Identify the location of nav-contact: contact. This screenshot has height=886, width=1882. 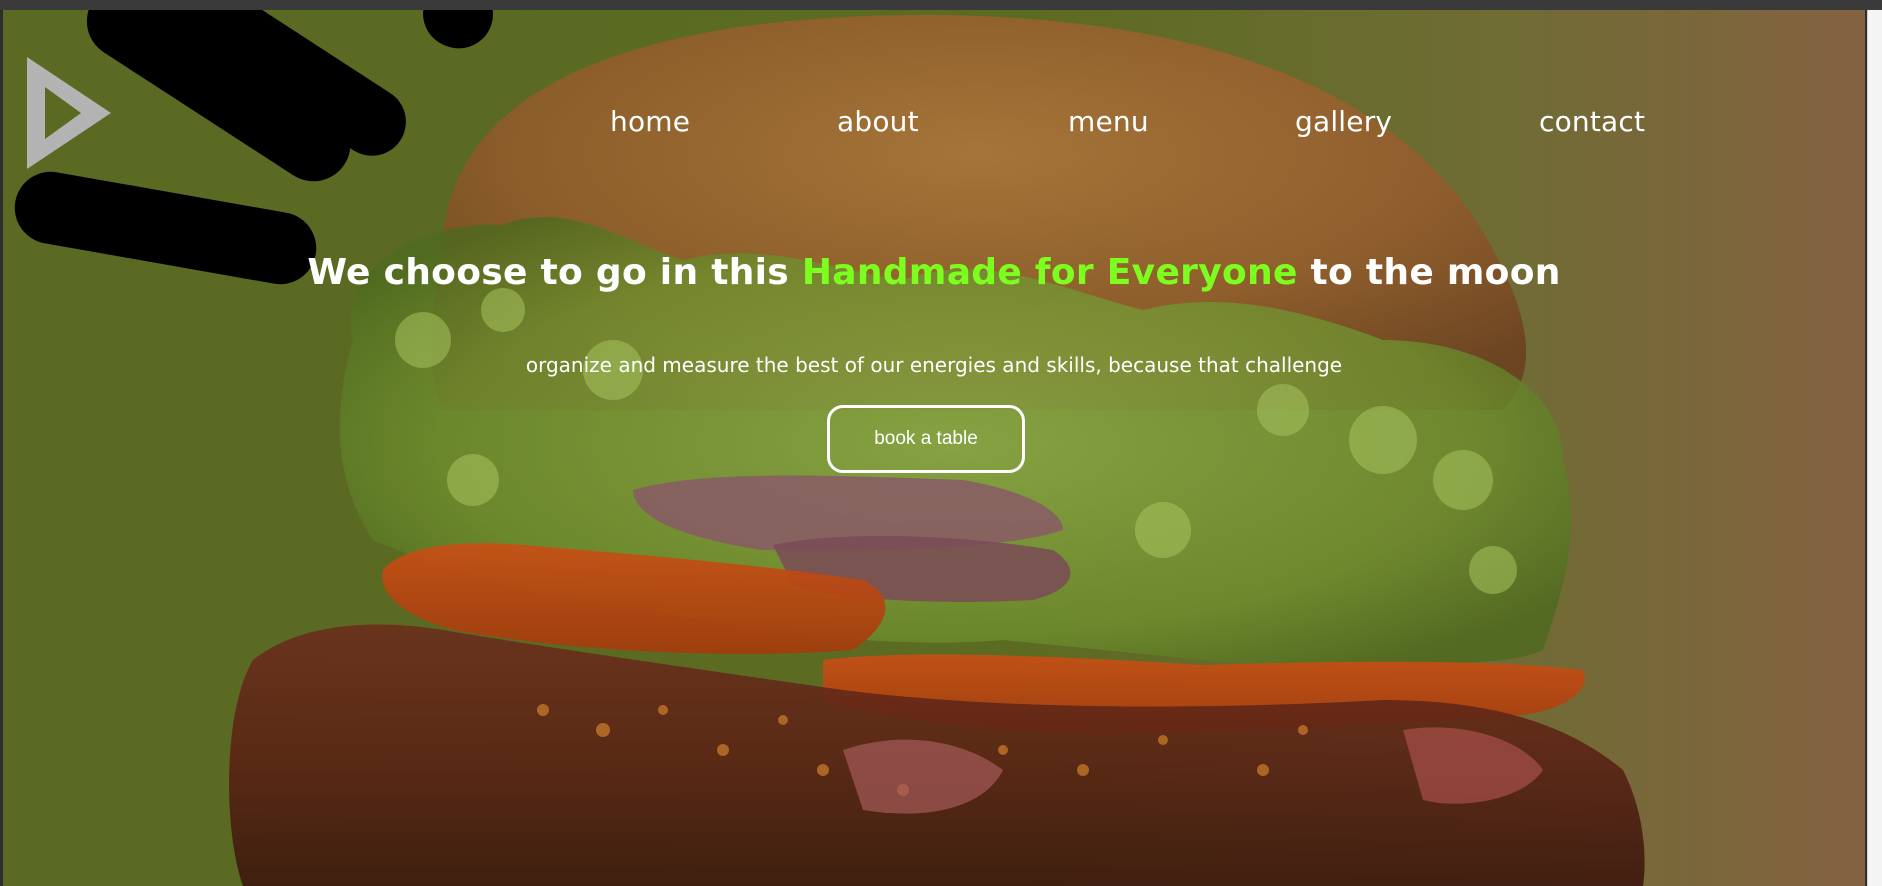
(1592, 121).